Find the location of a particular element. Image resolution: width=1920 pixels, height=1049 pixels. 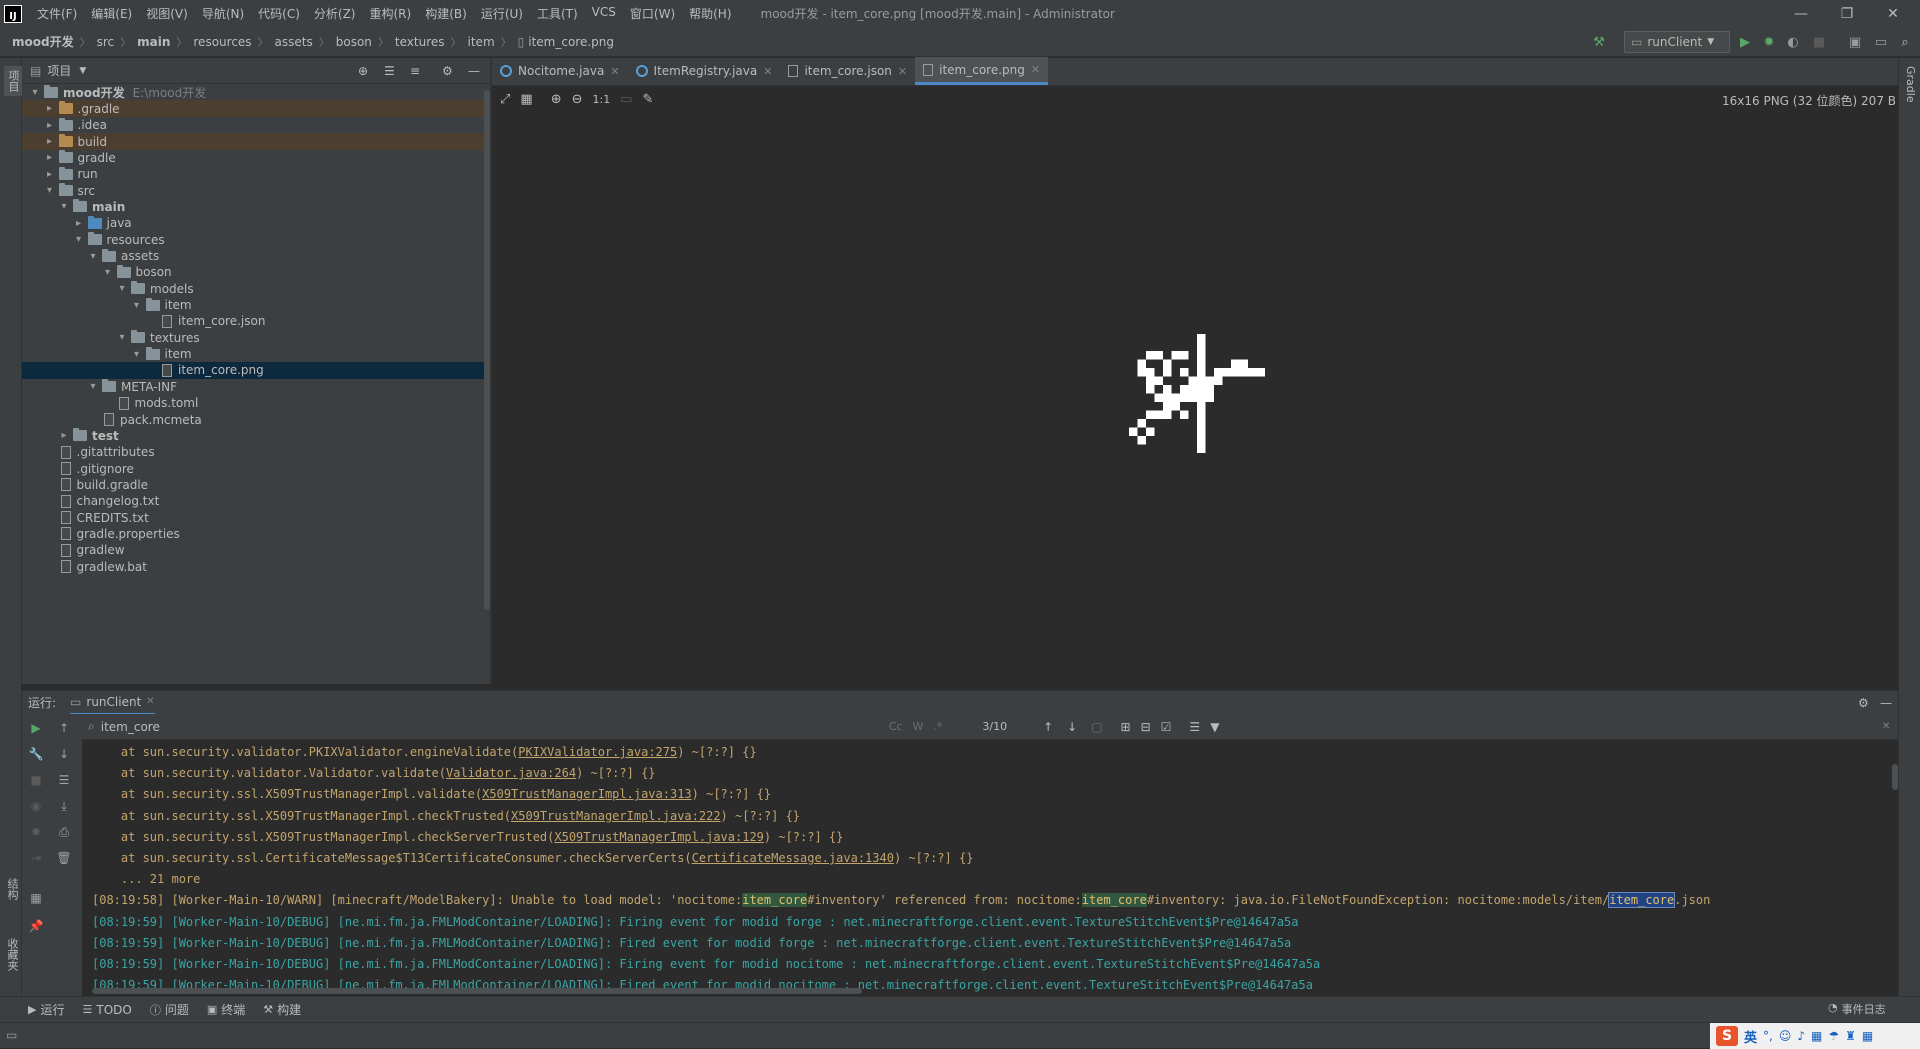

source-link: CertificateMessage.java:1340 is located at coordinates (793, 858).